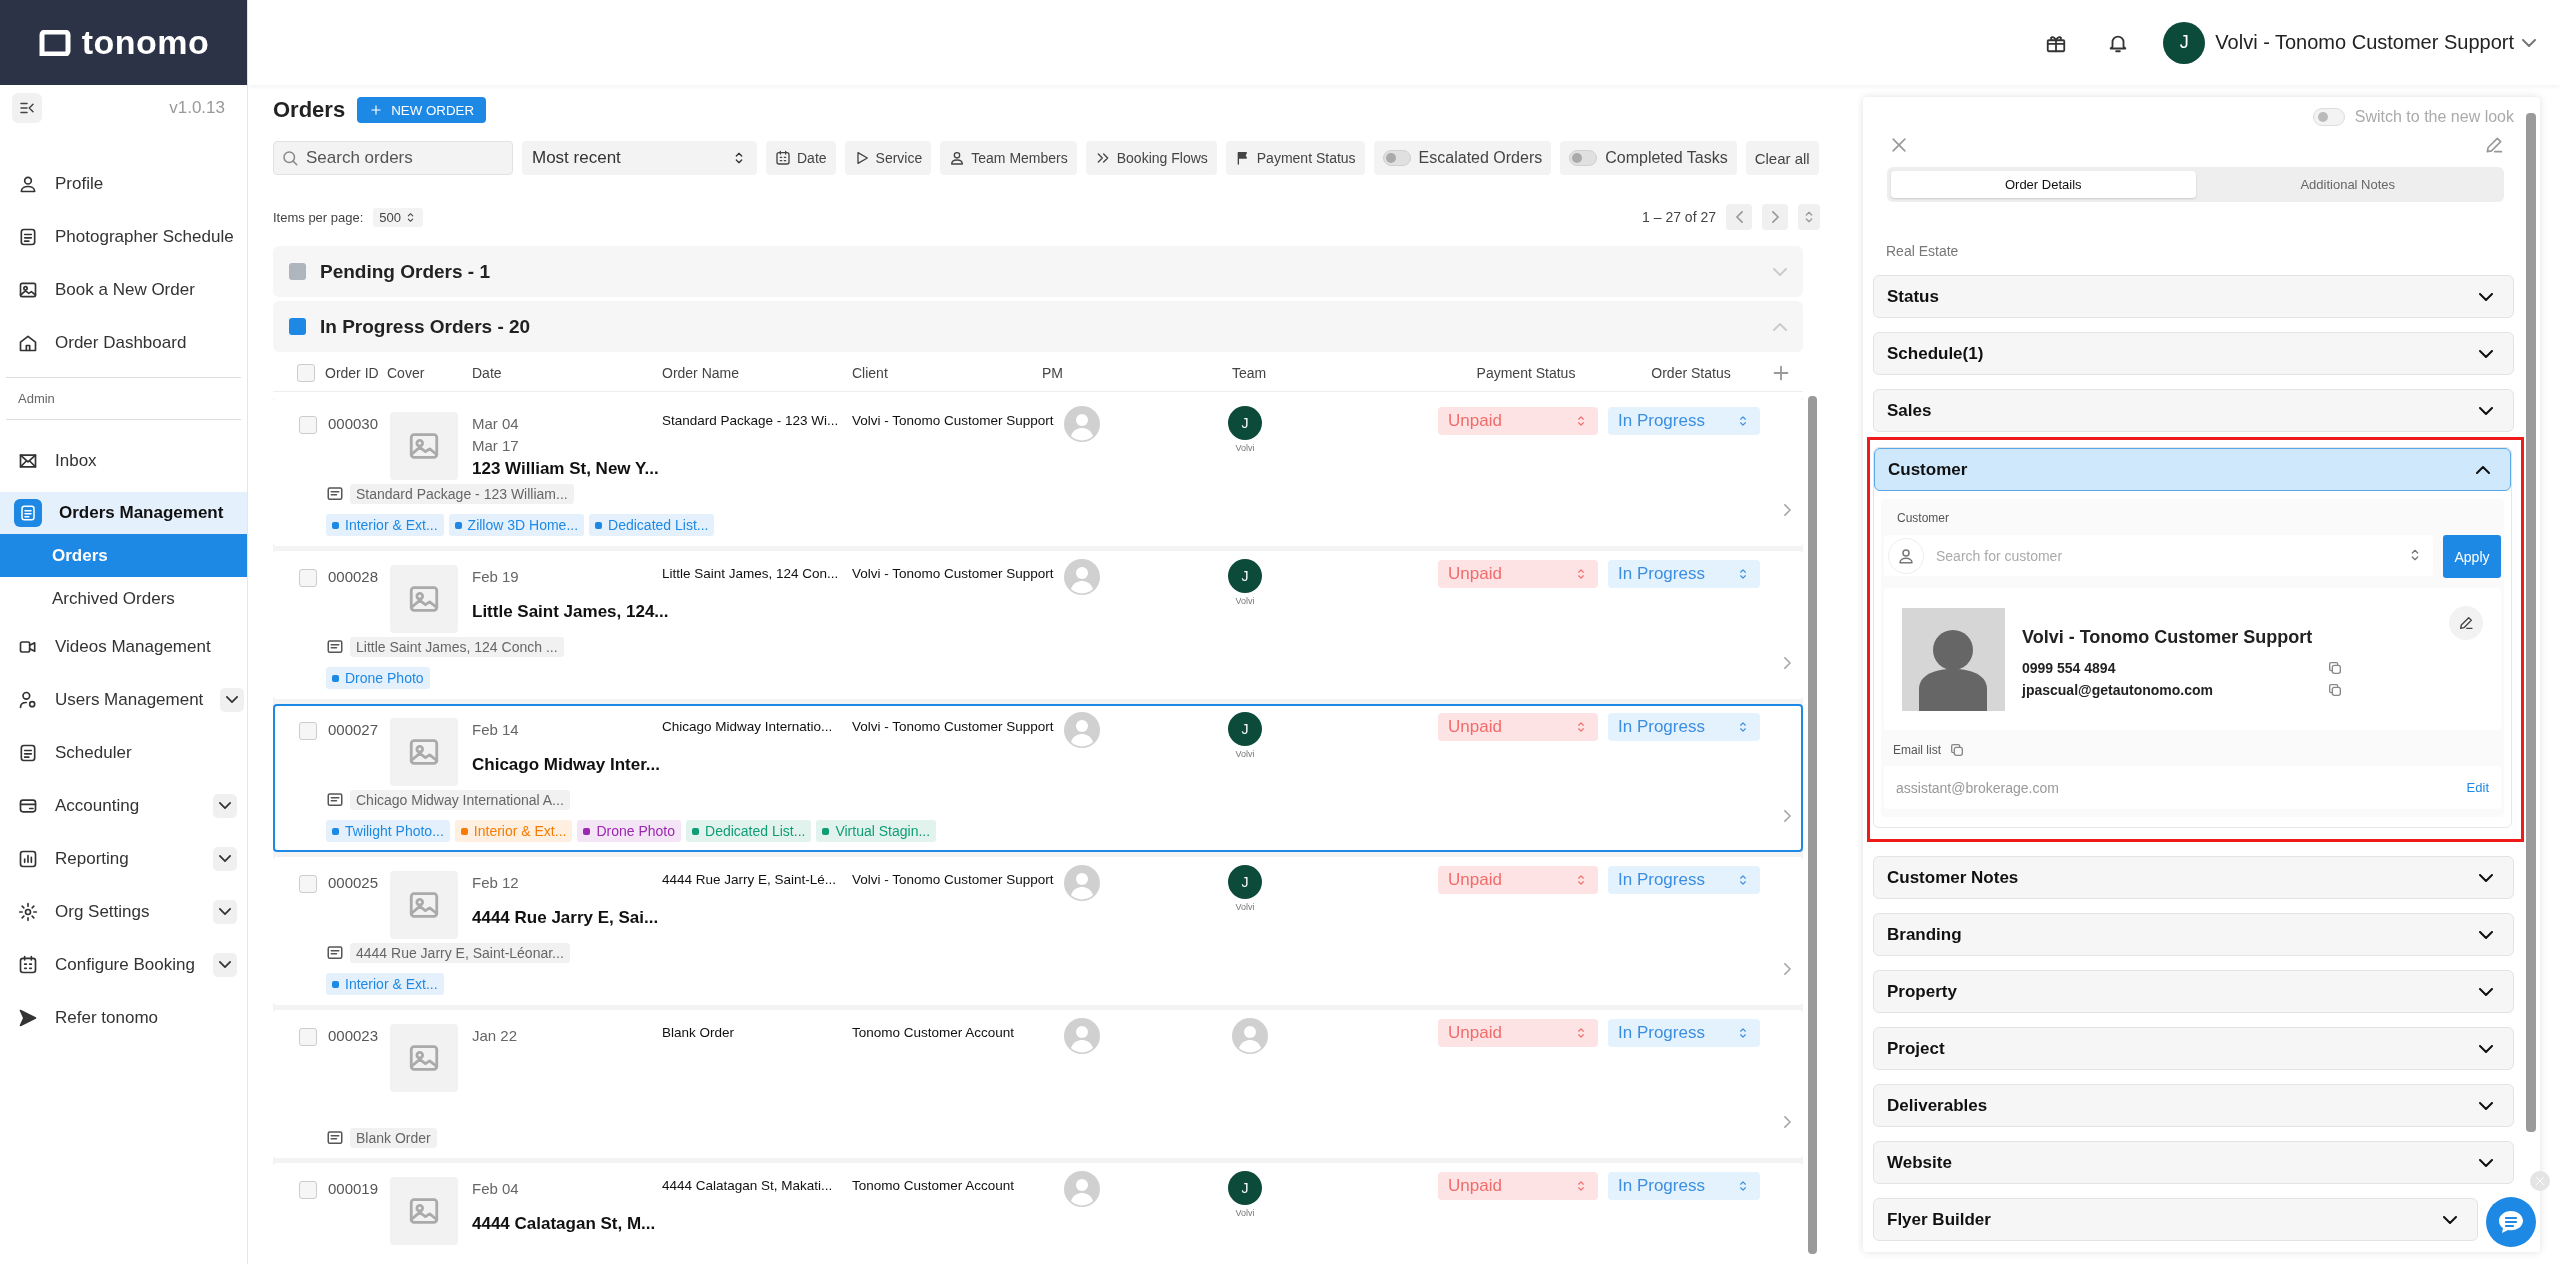  I want to click on sidebar-item: Videos Management, so click(123, 646).